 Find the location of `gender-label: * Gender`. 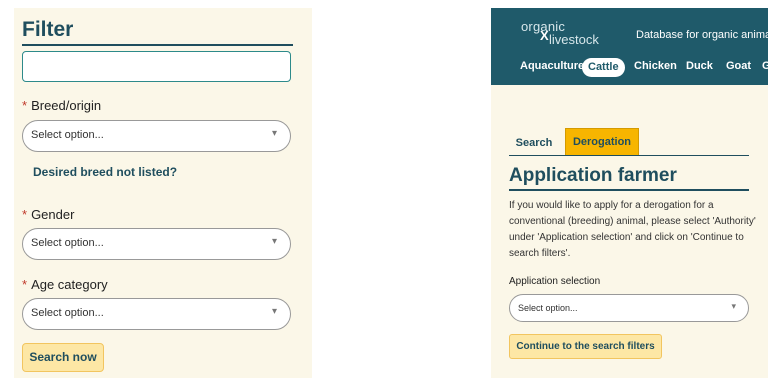

gender-label: * Gender is located at coordinates (48, 214).